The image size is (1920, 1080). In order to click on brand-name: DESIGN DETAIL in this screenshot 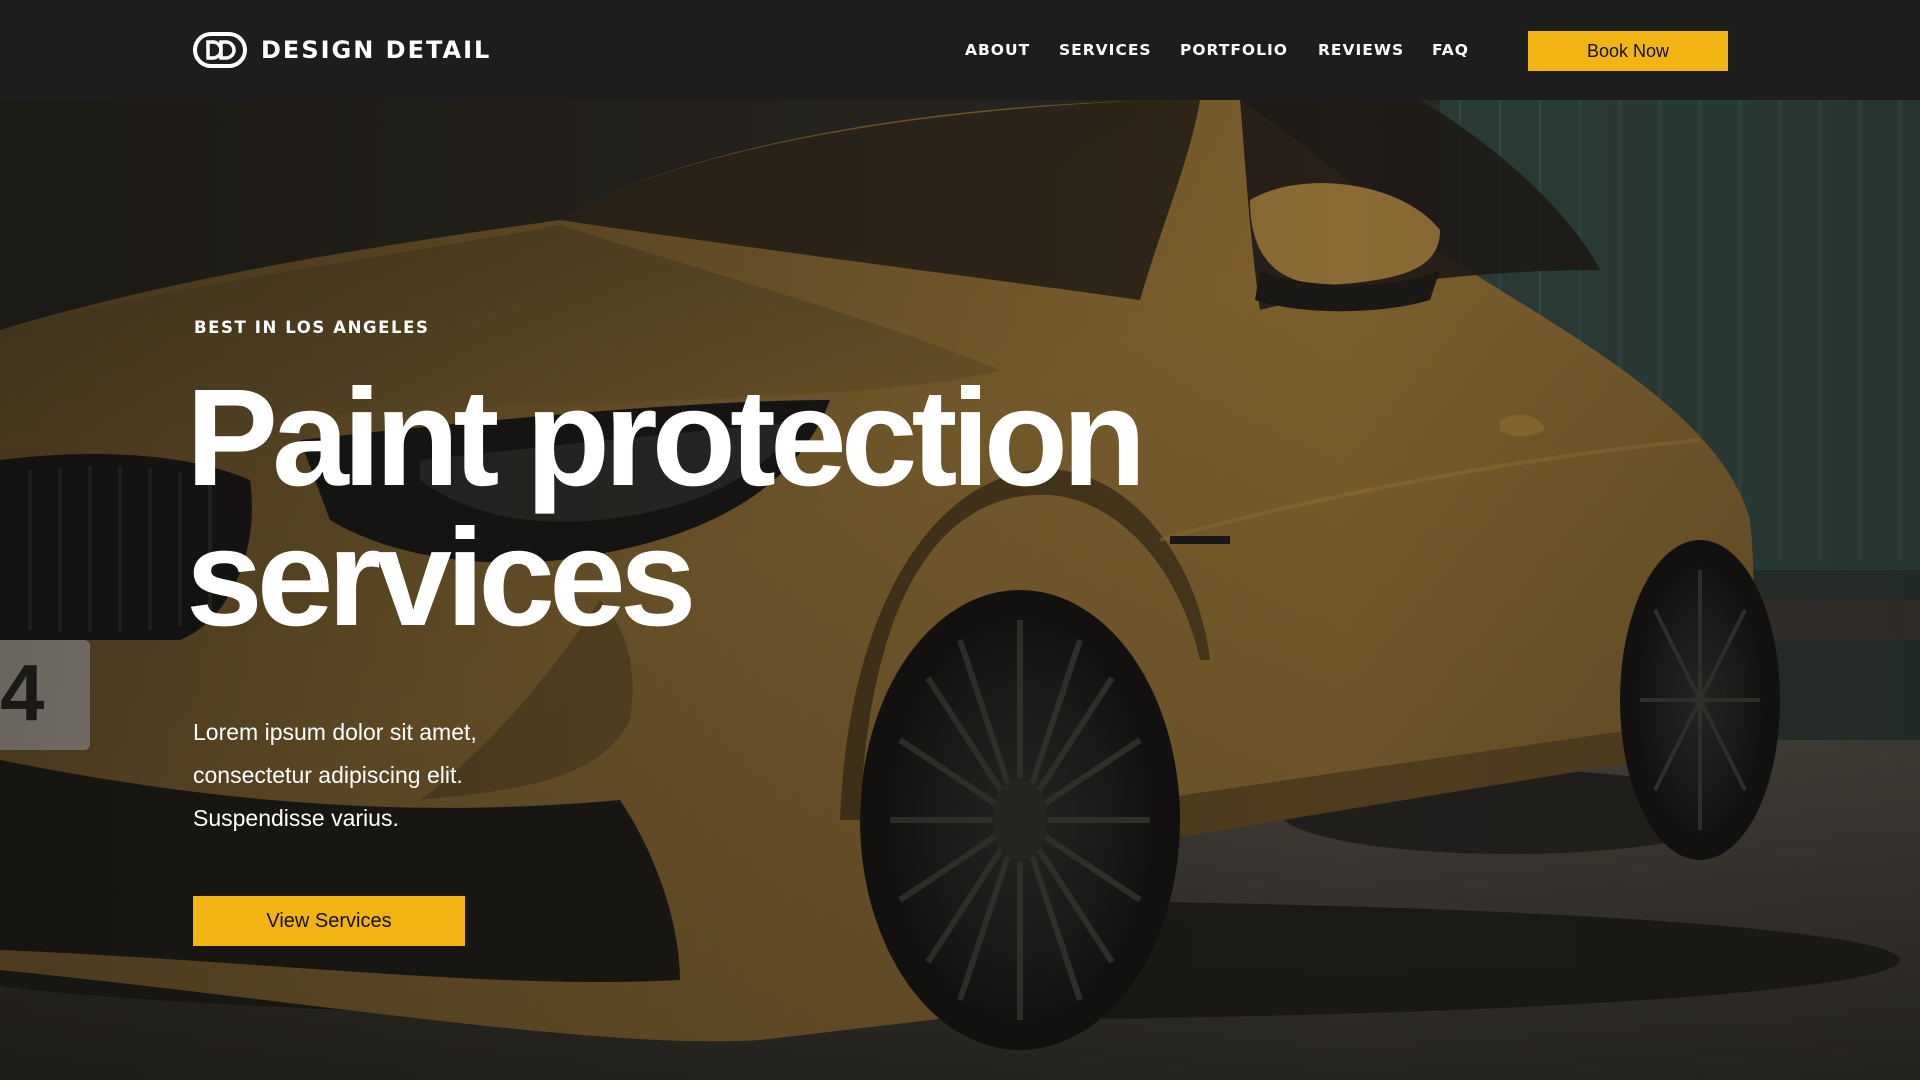, I will do `click(376, 50)`.